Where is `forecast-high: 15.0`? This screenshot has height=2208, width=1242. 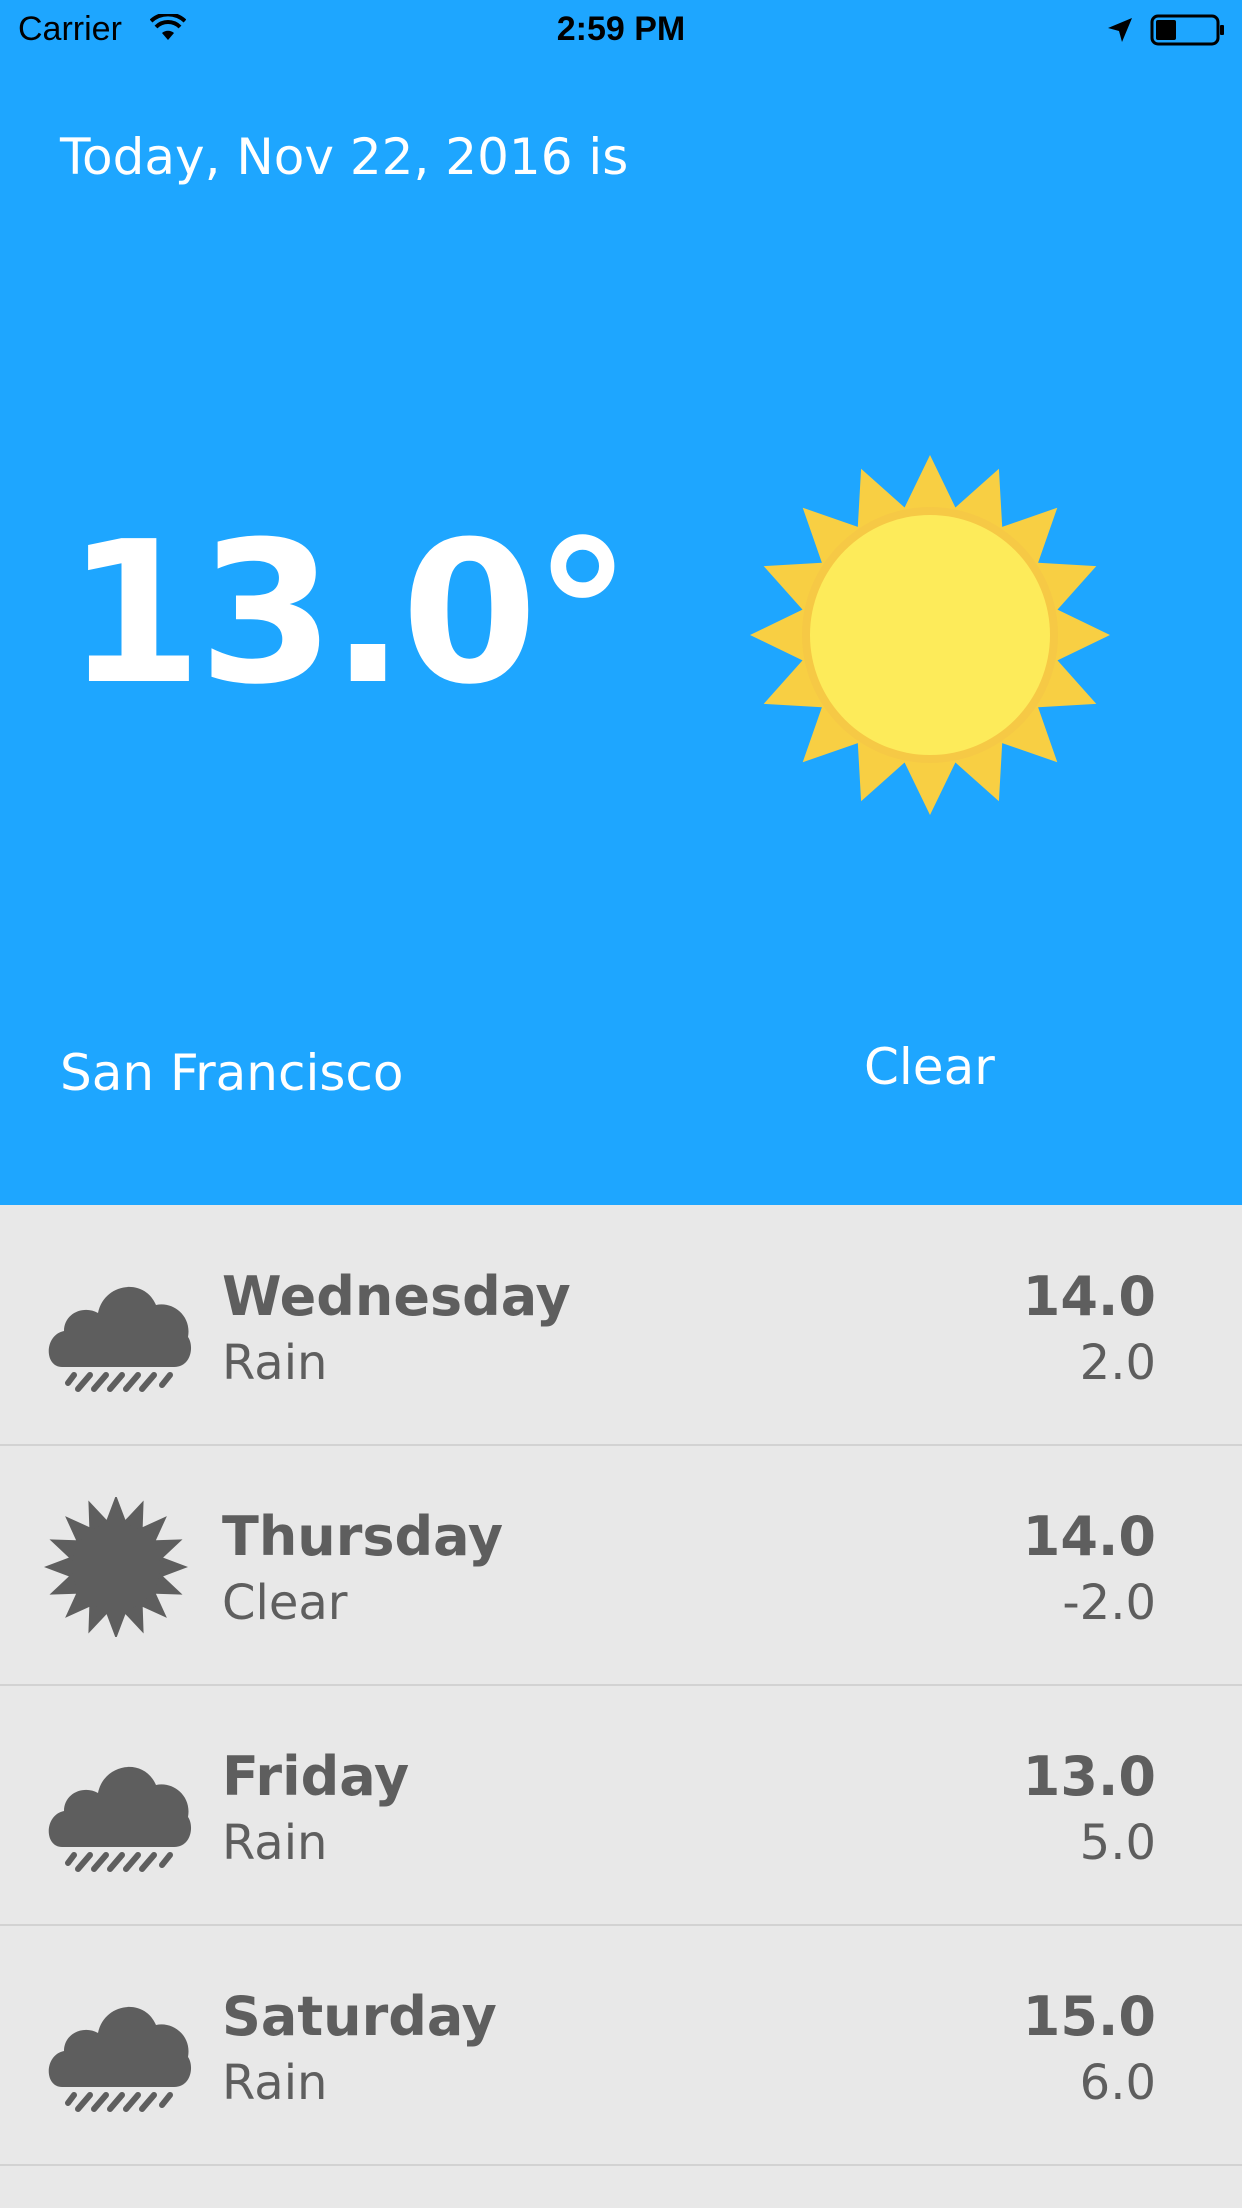 forecast-high: 15.0 is located at coordinates (1089, 2016).